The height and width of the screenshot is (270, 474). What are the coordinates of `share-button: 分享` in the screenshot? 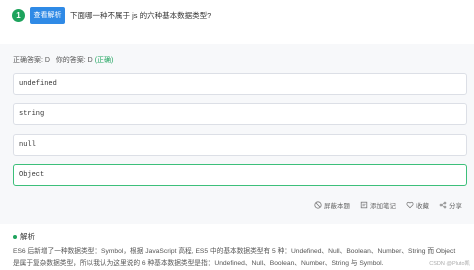 It's located at (450, 205).